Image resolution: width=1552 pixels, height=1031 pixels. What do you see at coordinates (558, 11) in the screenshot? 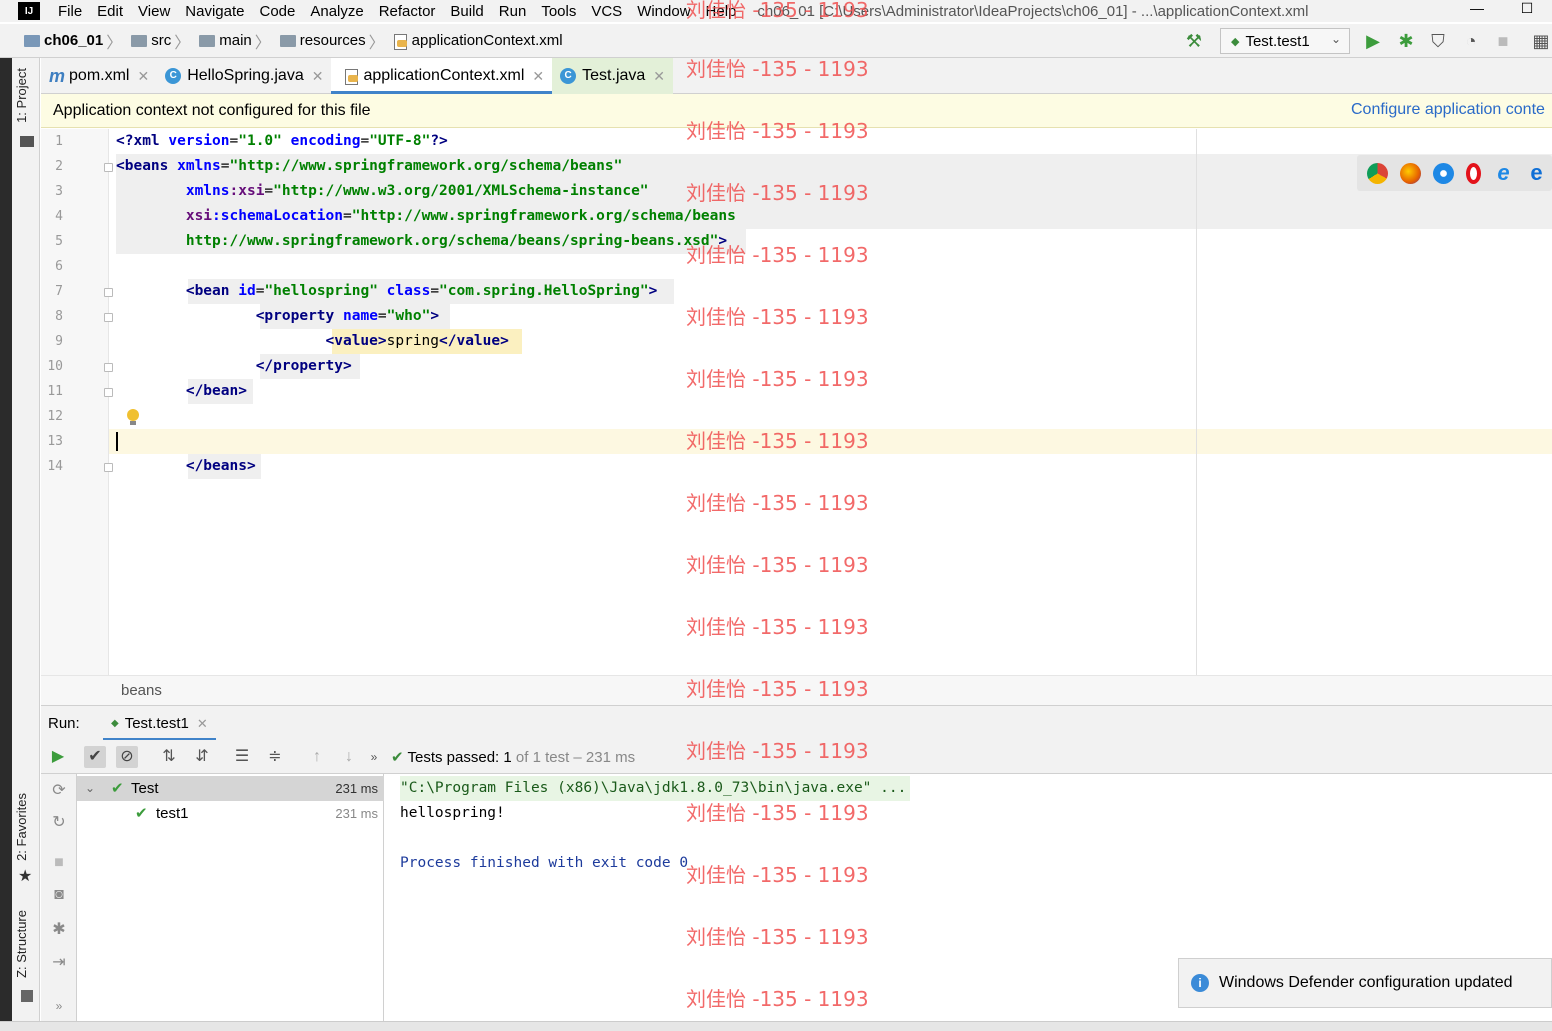
I see `menu-tools: Tools` at bounding box center [558, 11].